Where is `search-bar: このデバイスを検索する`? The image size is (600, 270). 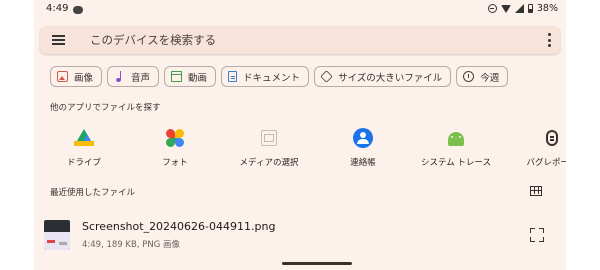 search-bar: このデバイスを検索する is located at coordinates (300, 40).